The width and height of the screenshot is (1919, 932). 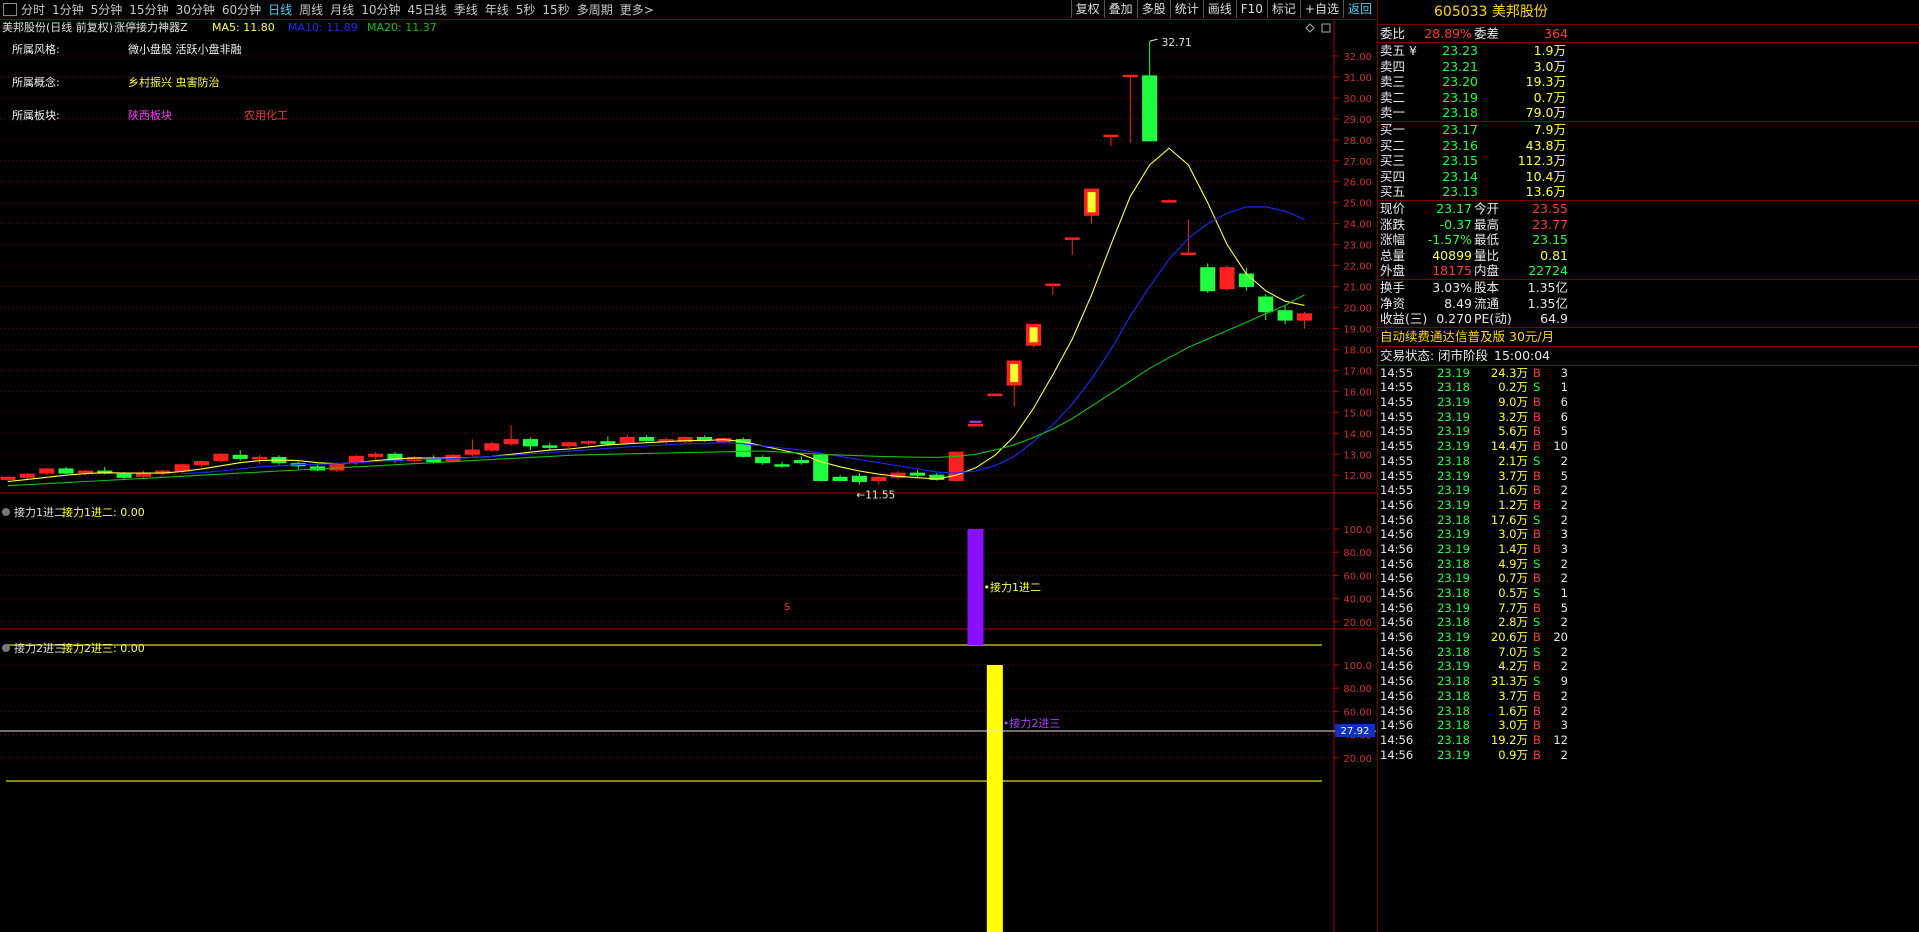 I want to click on tick-volume: 0.2万, so click(x=1513, y=387).